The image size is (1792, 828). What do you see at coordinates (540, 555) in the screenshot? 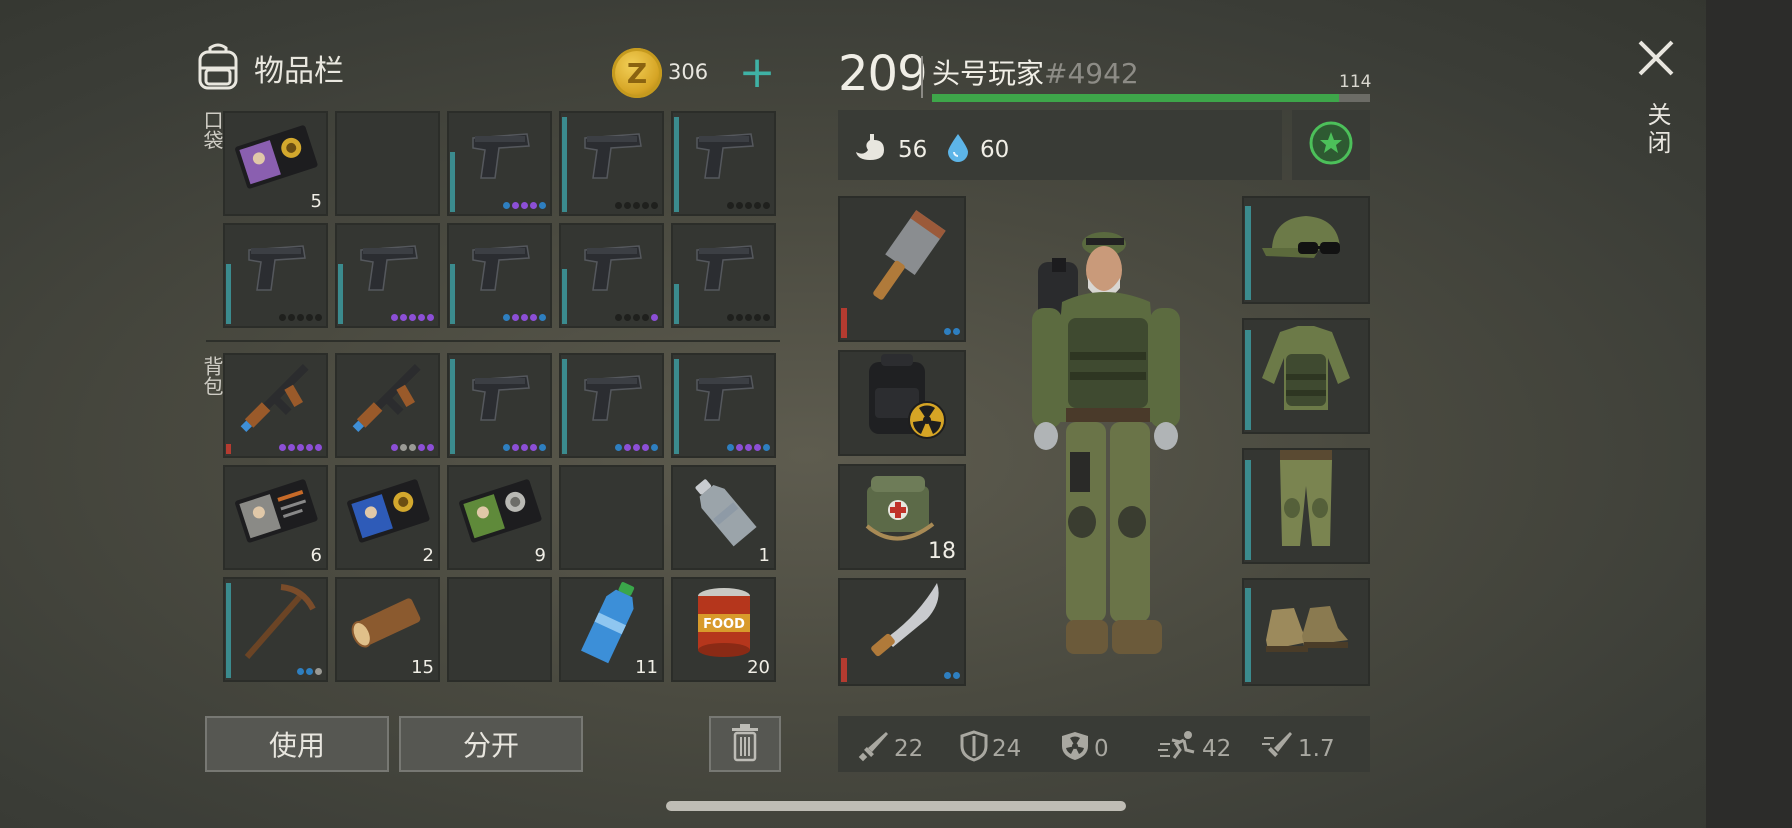
I see `item-quantity: 9` at bounding box center [540, 555].